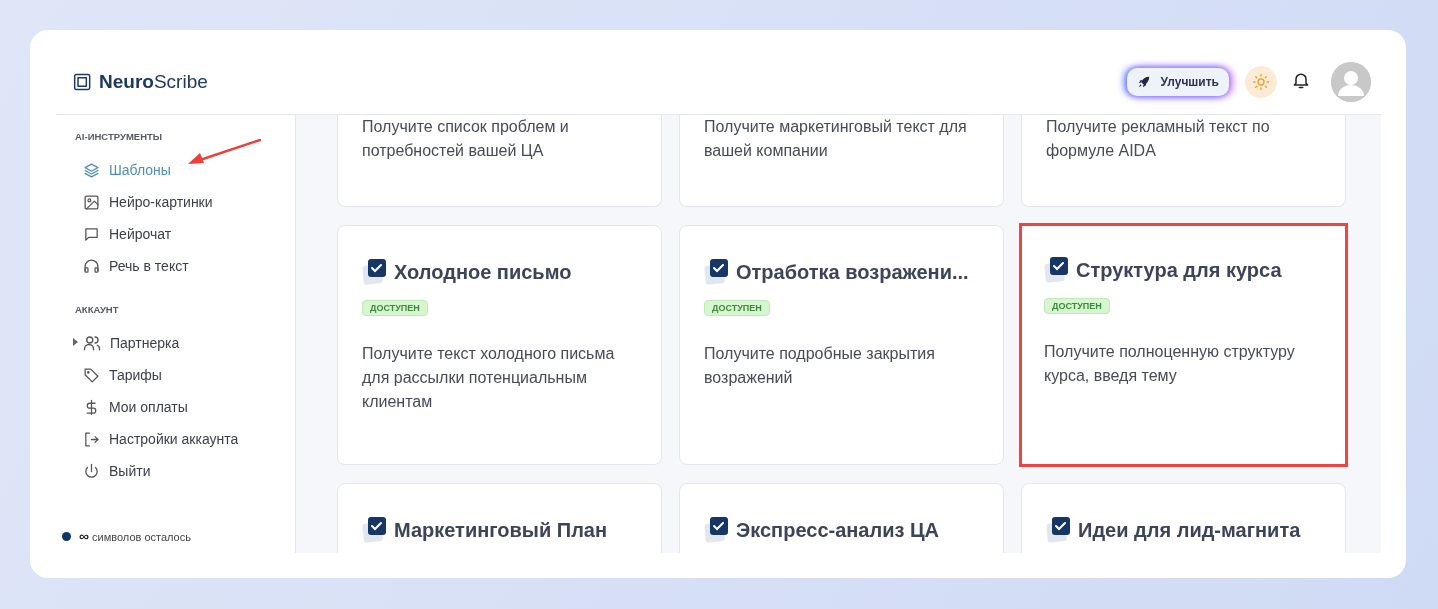 Image resolution: width=1438 pixels, height=609 pixels. What do you see at coordinates (483, 272) in the screenshot?
I see `template-title: Холодное письмо` at bounding box center [483, 272].